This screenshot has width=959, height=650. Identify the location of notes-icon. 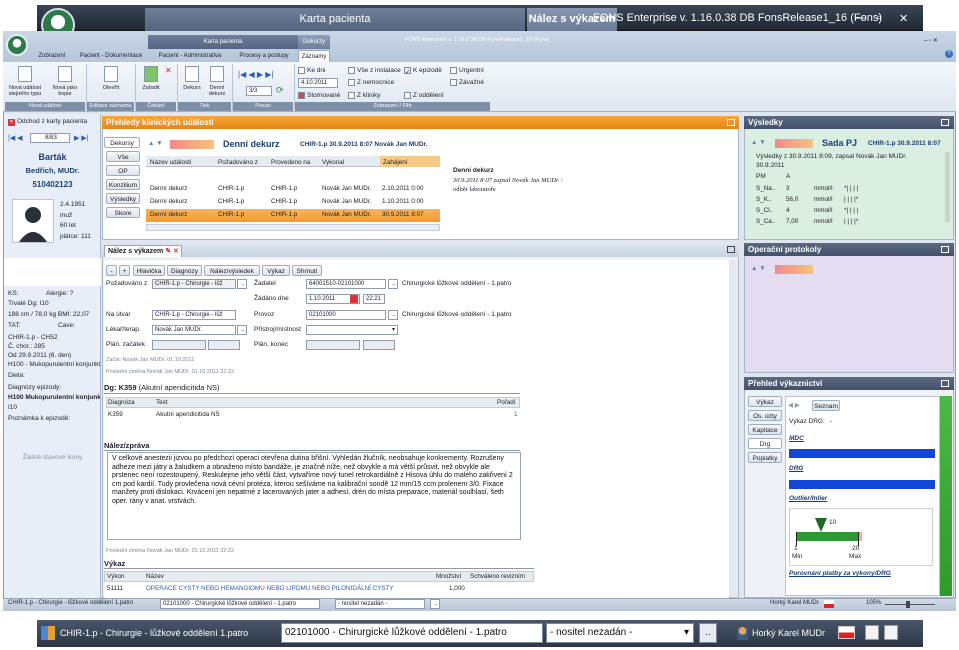
(872, 632).